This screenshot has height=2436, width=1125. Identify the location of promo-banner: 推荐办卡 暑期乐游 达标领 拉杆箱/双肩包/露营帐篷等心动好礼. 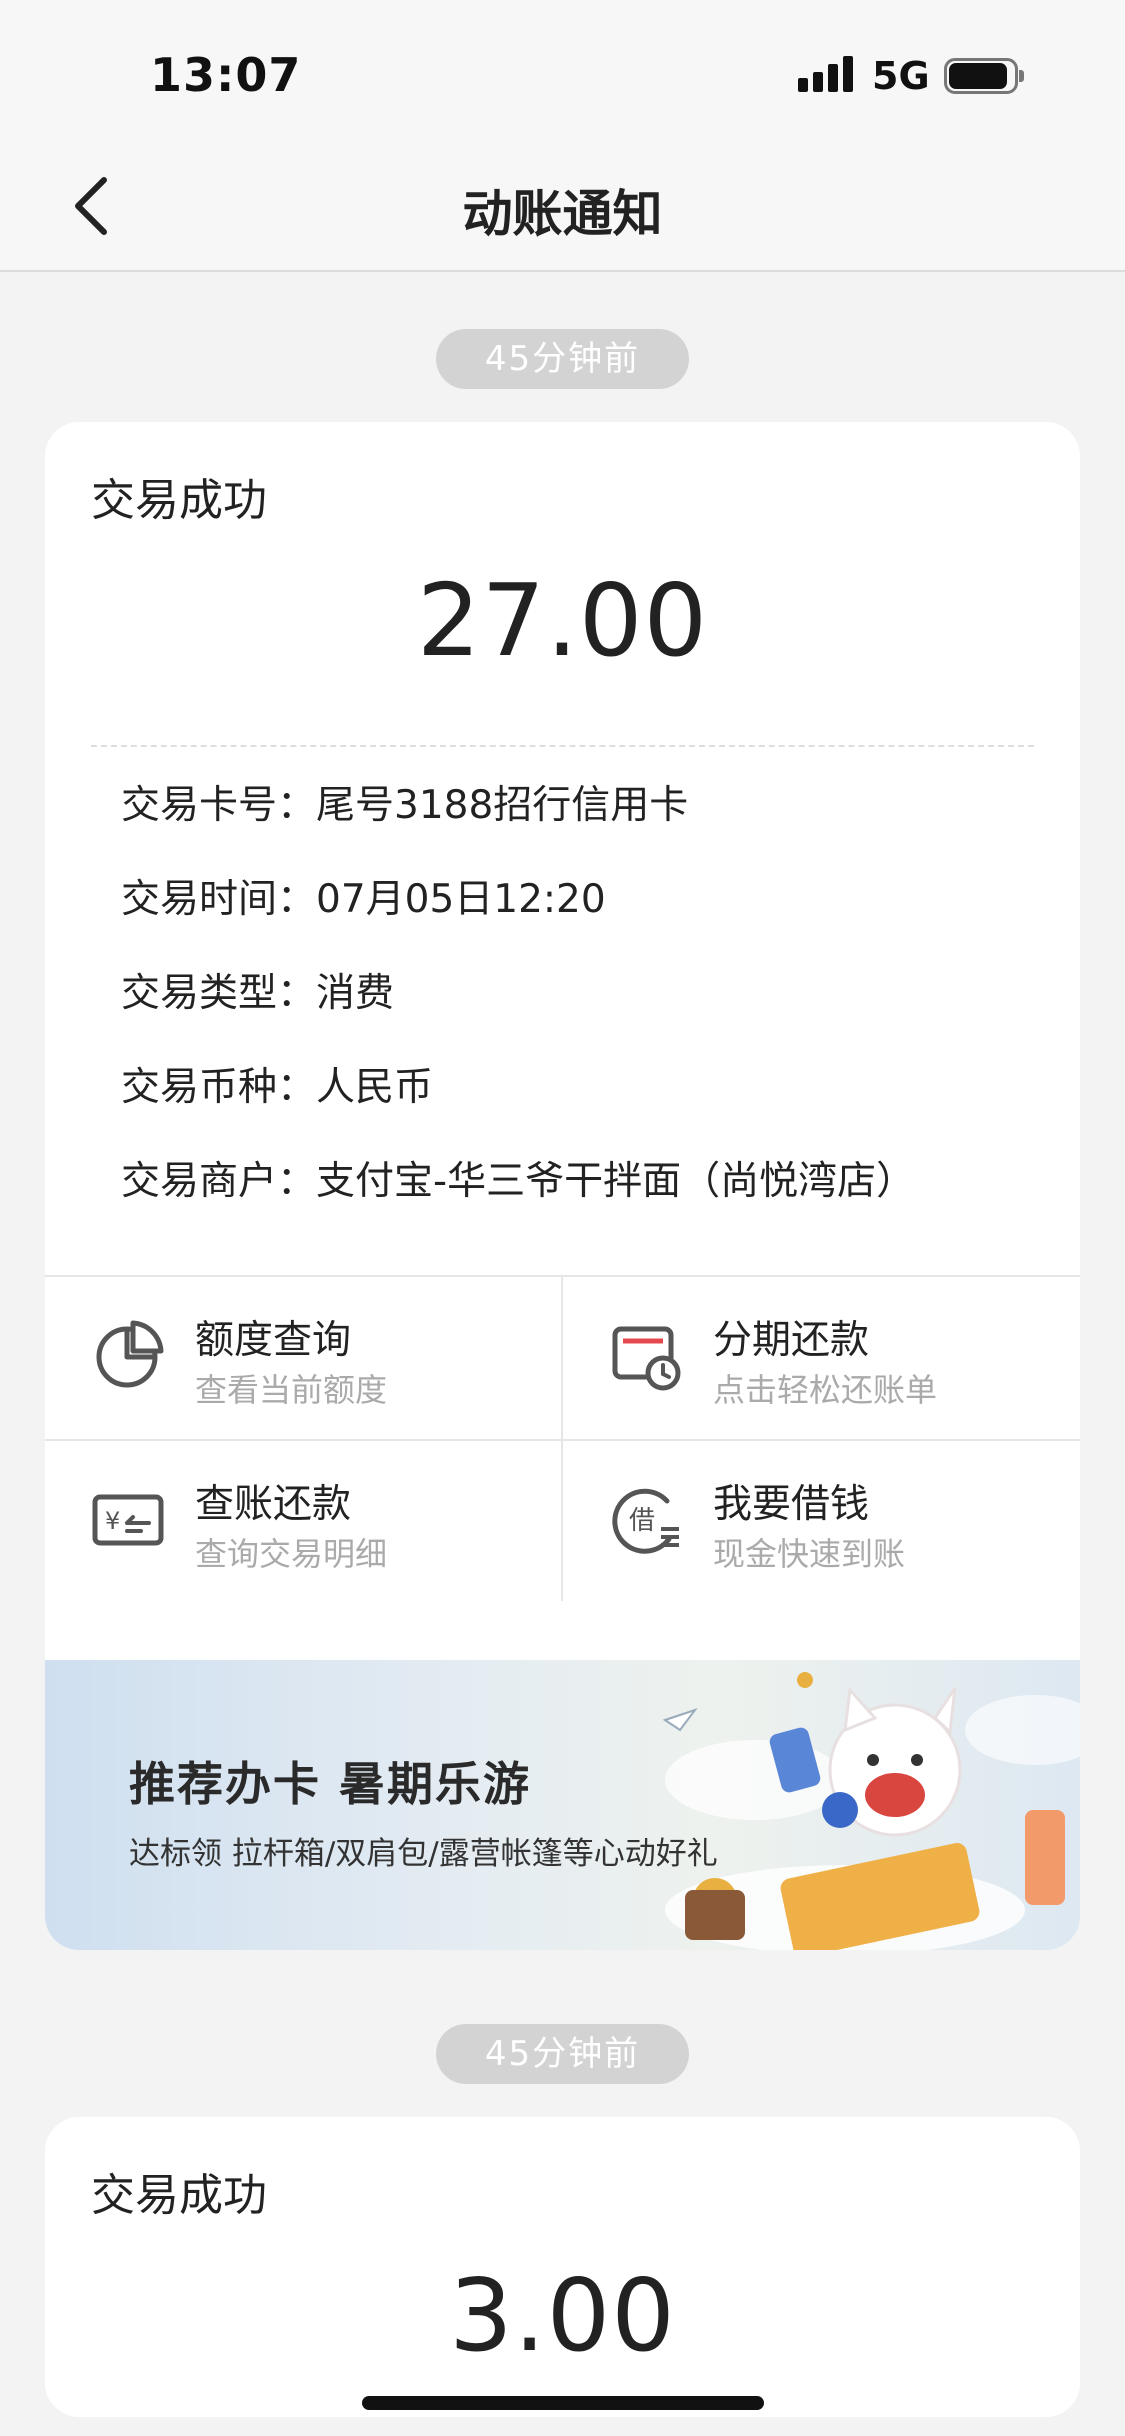
(562, 1805).